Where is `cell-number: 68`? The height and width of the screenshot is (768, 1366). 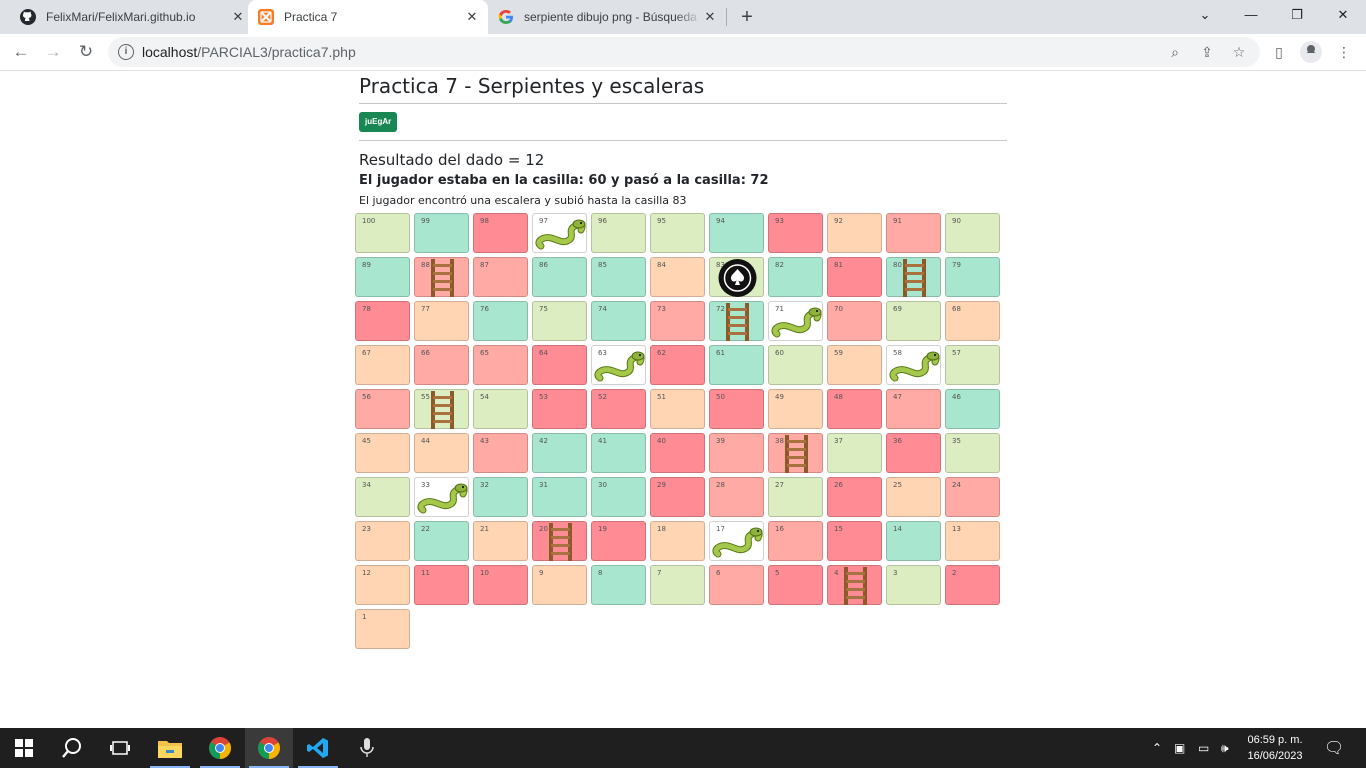 cell-number: 68 is located at coordinates (956, 309).